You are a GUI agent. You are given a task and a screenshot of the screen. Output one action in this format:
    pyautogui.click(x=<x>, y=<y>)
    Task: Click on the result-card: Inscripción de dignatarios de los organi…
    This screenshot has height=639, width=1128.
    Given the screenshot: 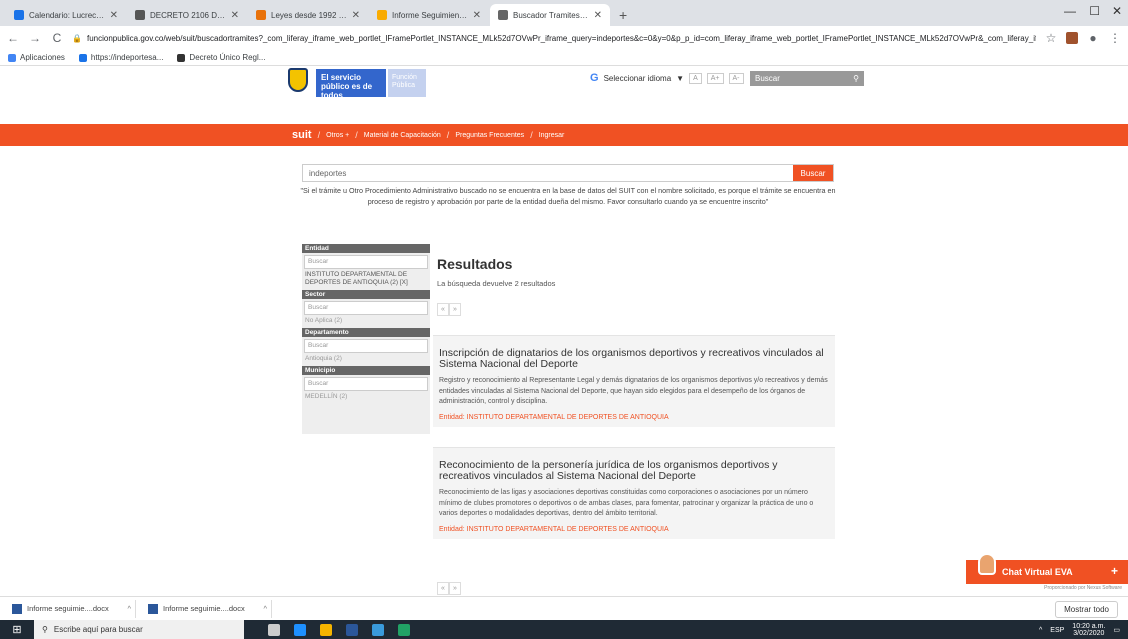 What is the action you would take?
    pyautogui.click(x=634, y=381)
    